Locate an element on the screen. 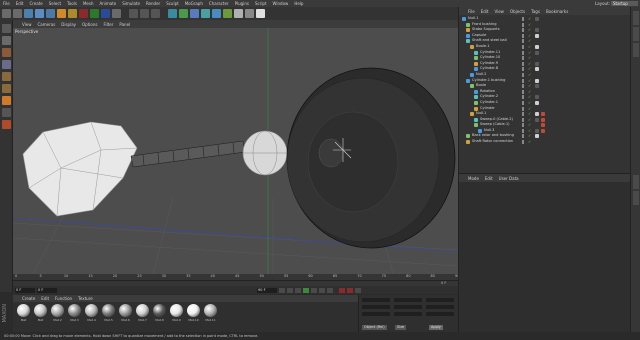  tweak-mode-icon is located at coordinates (6, 124).